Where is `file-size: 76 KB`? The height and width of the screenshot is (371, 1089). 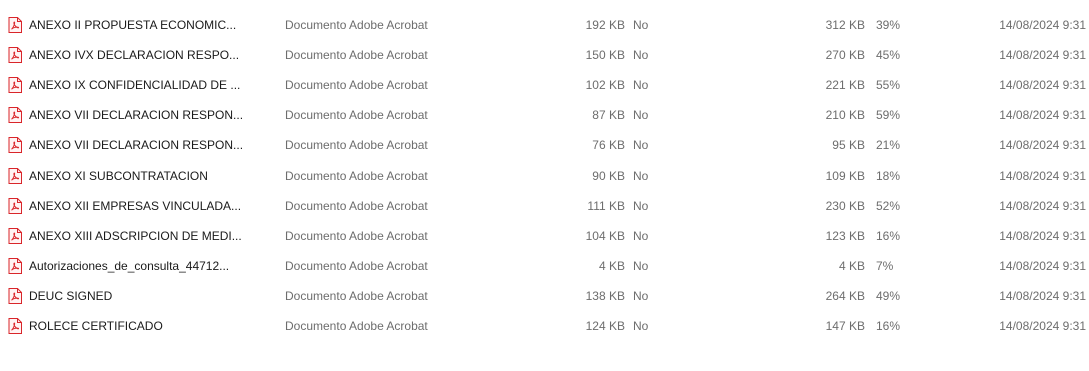
file-size: 76 KB is located at coordinates (608, 145).